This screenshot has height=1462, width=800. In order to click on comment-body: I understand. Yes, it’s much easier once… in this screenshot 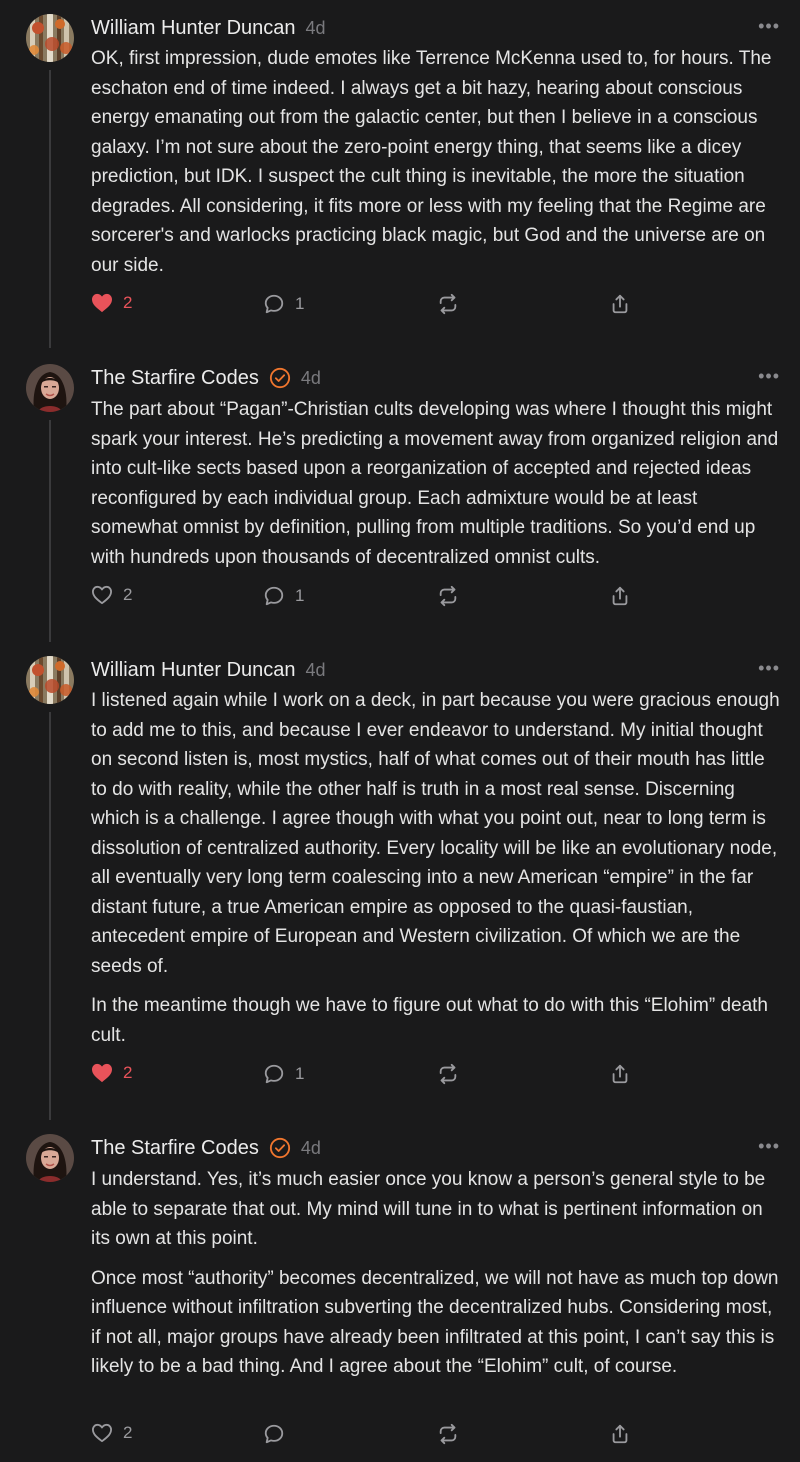, I will do `click(436, 1278)`.